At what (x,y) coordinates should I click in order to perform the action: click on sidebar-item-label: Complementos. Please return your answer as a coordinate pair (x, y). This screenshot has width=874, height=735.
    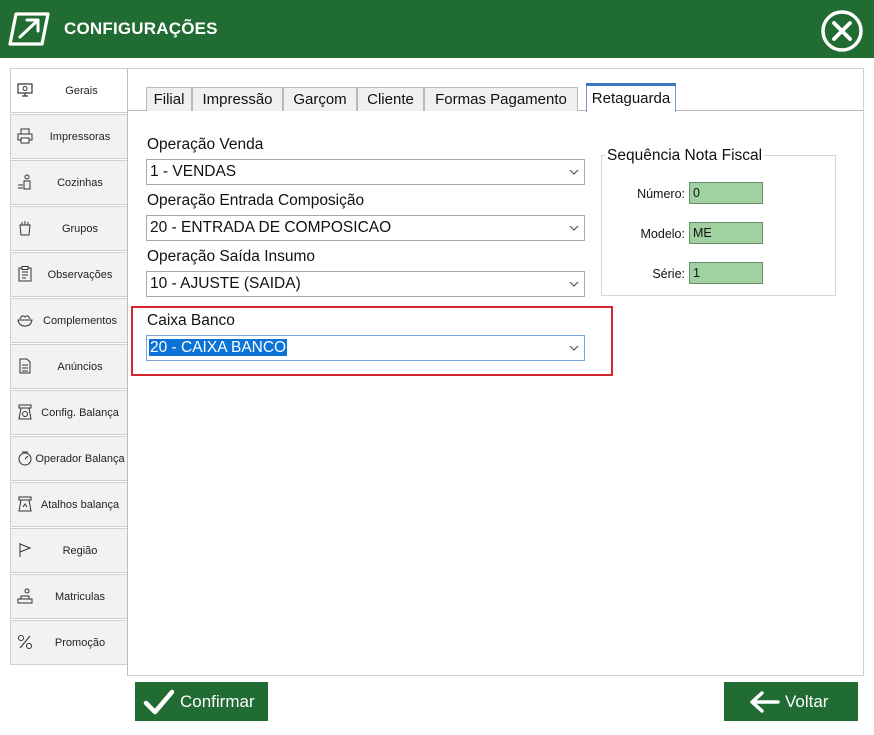
    Looking at the image, I should click on (80, 321).